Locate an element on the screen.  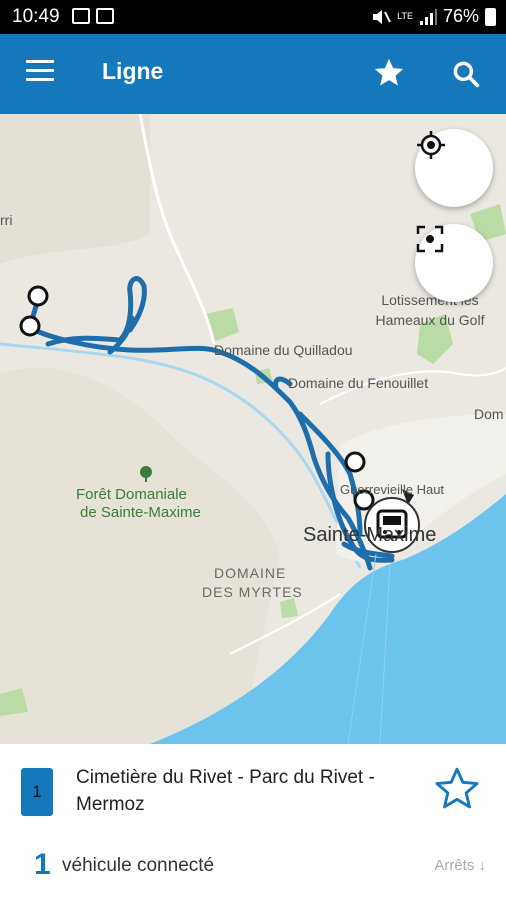
map-label-dom: Dom is located at coordinates (489, 414).